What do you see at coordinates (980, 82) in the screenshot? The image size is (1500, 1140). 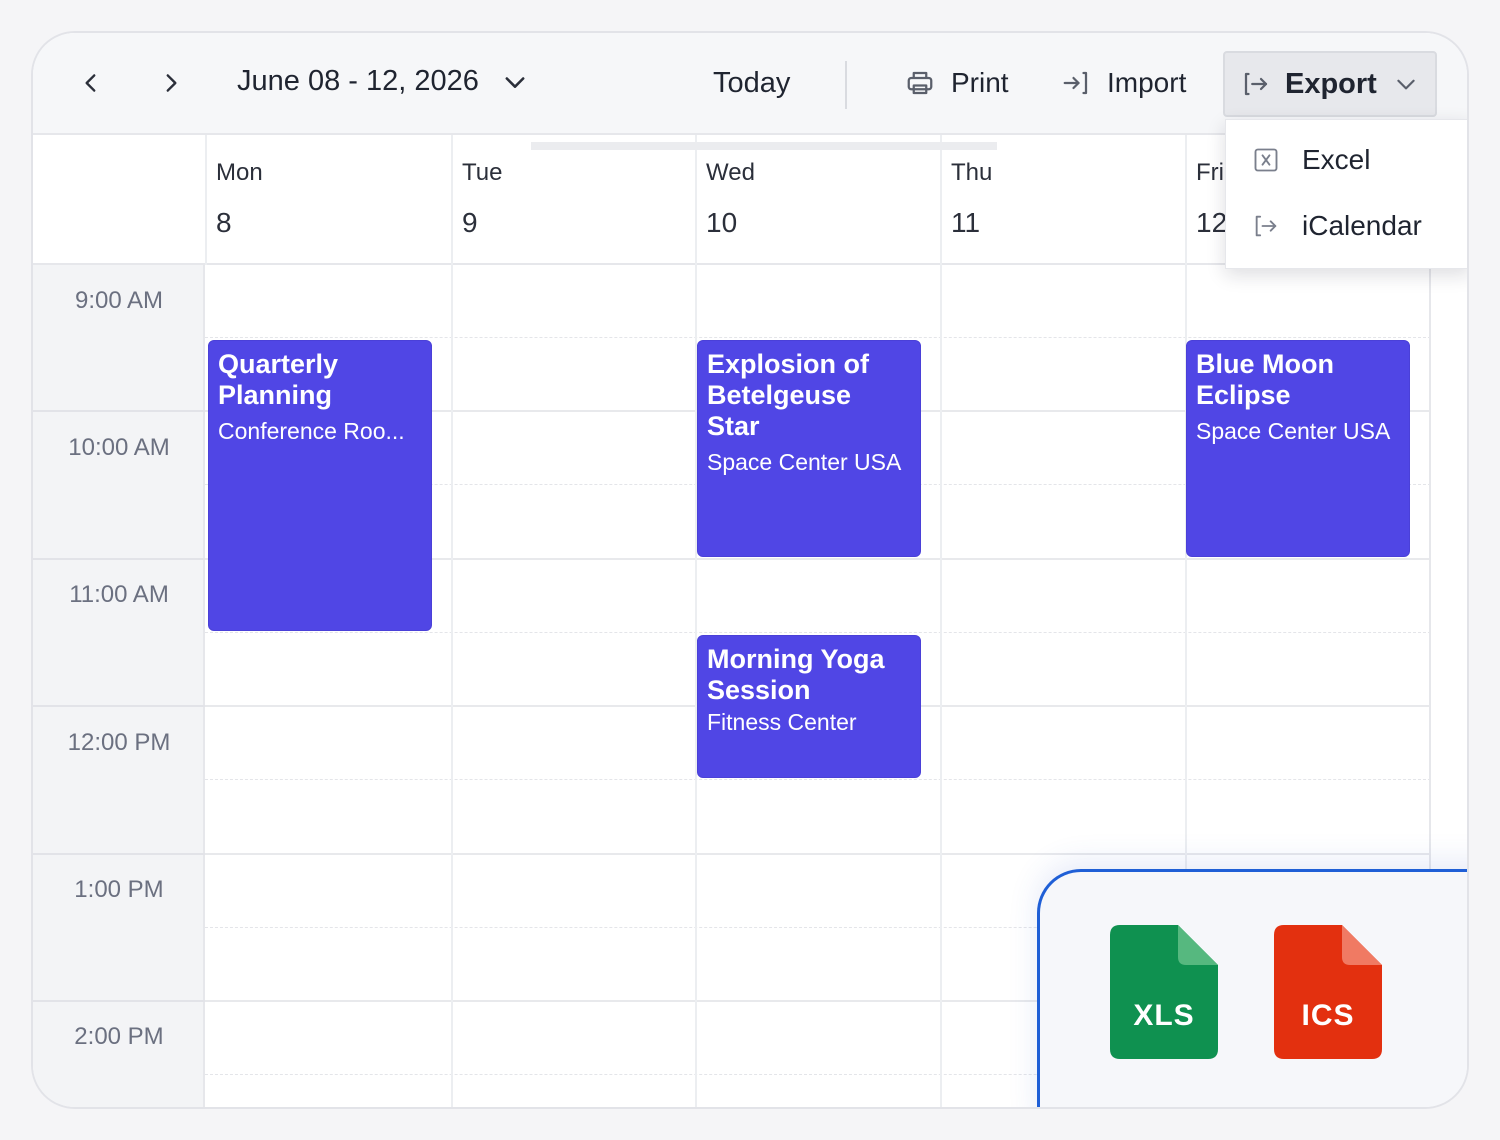 I see `print-label: Print` at bounding box center [980, 82].